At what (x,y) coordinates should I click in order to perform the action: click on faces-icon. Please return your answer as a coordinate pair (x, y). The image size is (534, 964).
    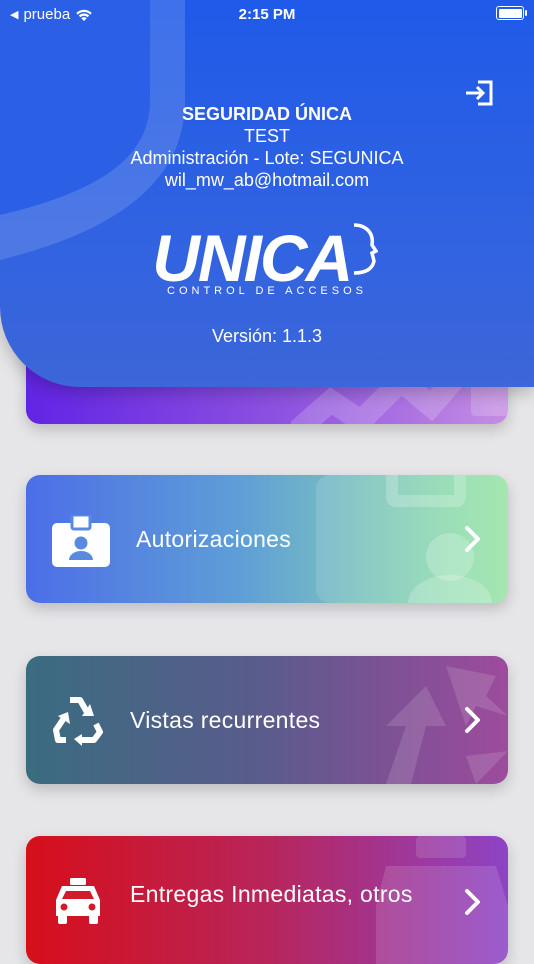
    Looking at the image, I should click on (366, 249).